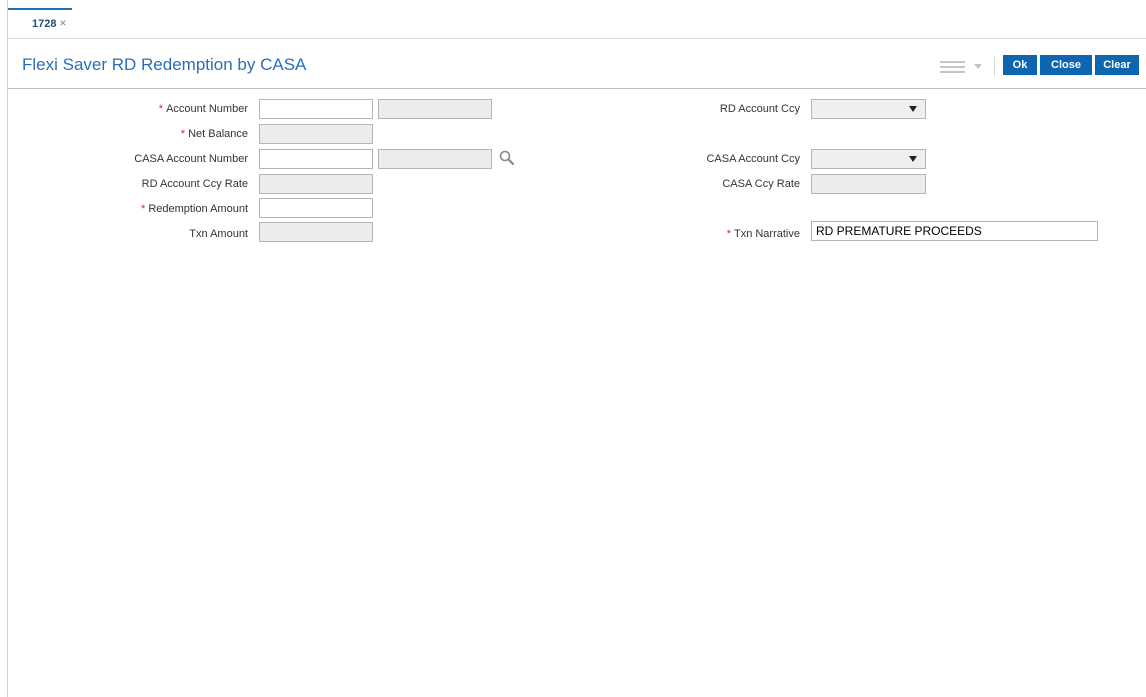 The width and height of the screenshot is (1146, 697). Describe the element at coordinates (761, 184) in the screenshot. I see `casa-ccy-rate-label: CASA Ccy Rate` at that location.